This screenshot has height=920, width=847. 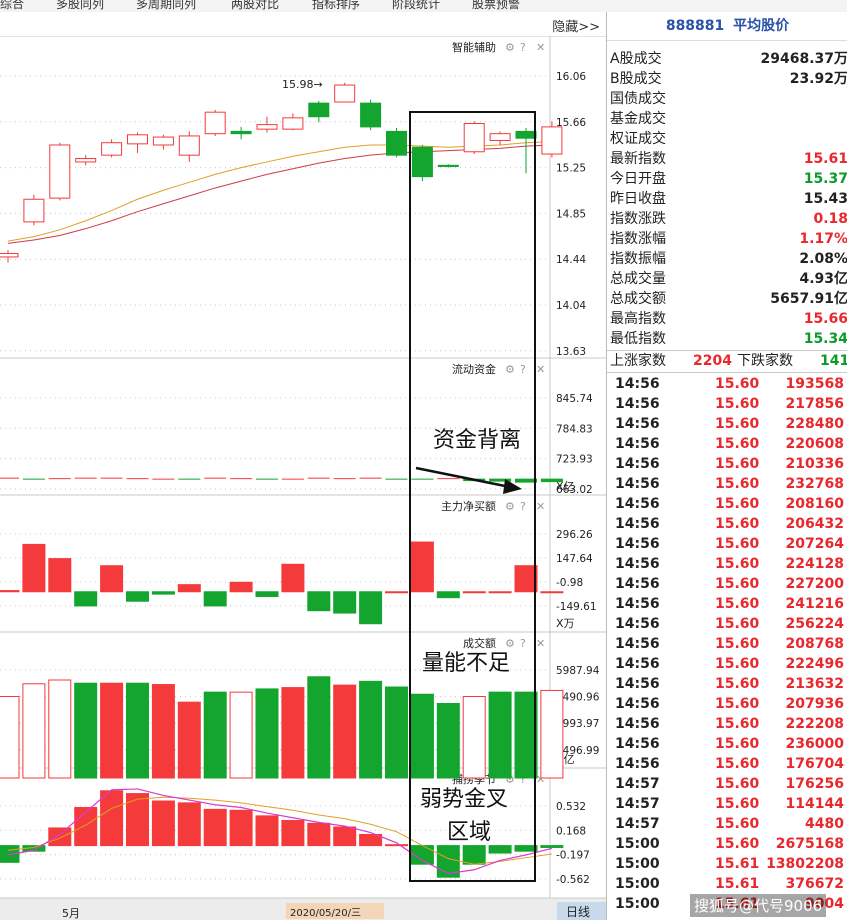 I want to click on tick-row: 14:57 15.60 114144, so click(x=727, y=804).